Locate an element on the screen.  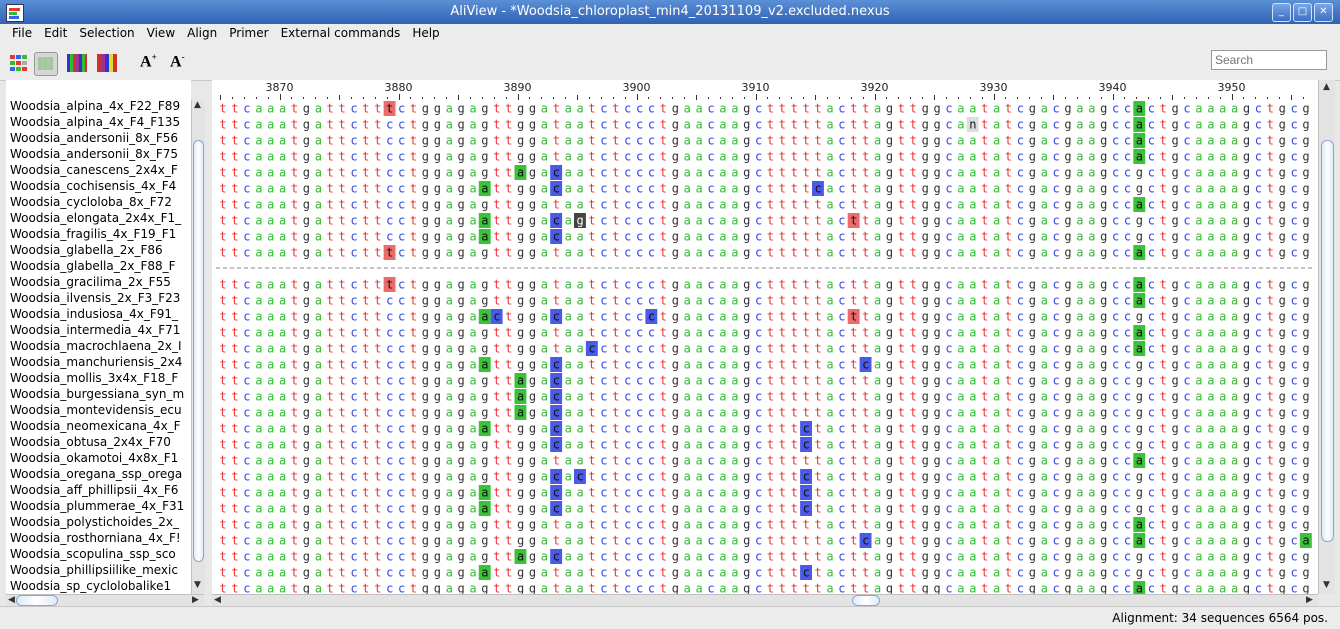
sequence-name: Woodsia_indusiosa_4x_F91_ is located at coordinates (94, 314).